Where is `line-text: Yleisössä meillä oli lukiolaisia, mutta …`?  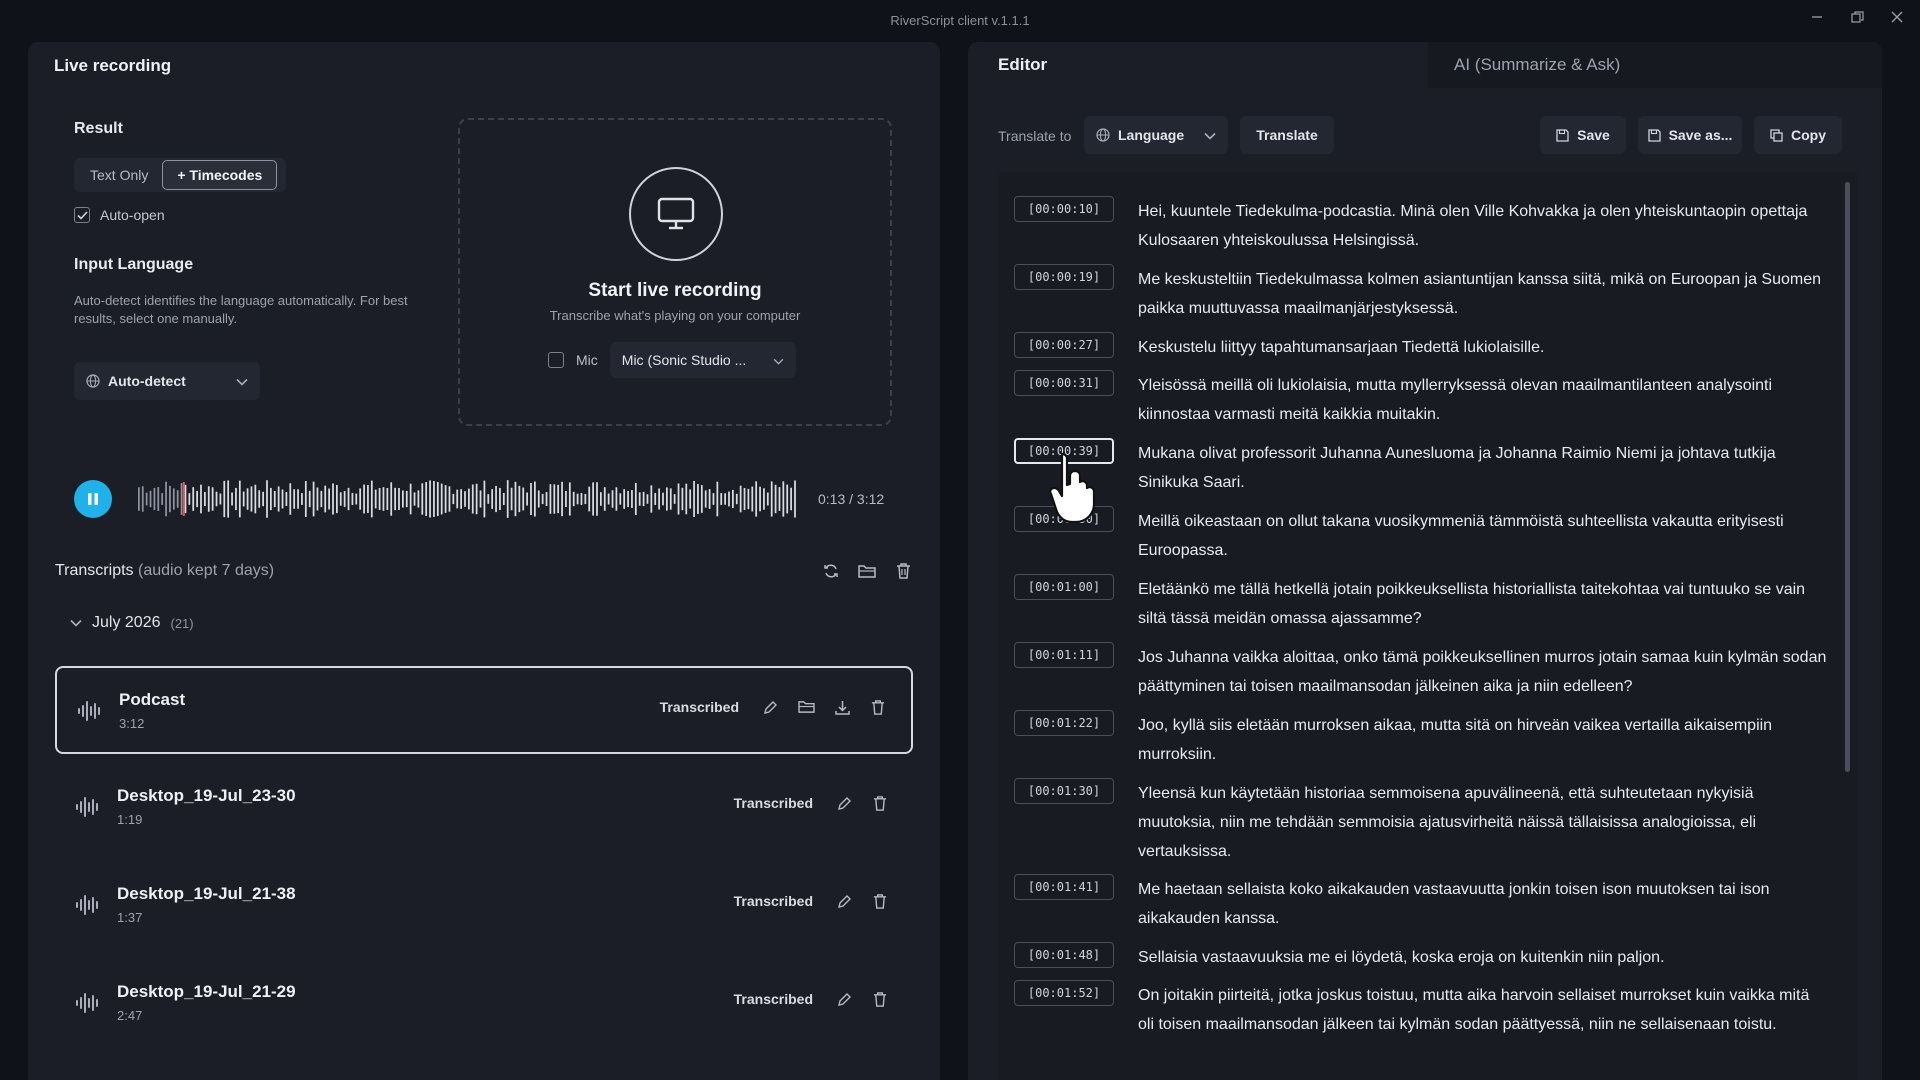 line-text: Yleisössä meillä oli lukiolaisia, mutta … is located at coordinates (1483, 400).